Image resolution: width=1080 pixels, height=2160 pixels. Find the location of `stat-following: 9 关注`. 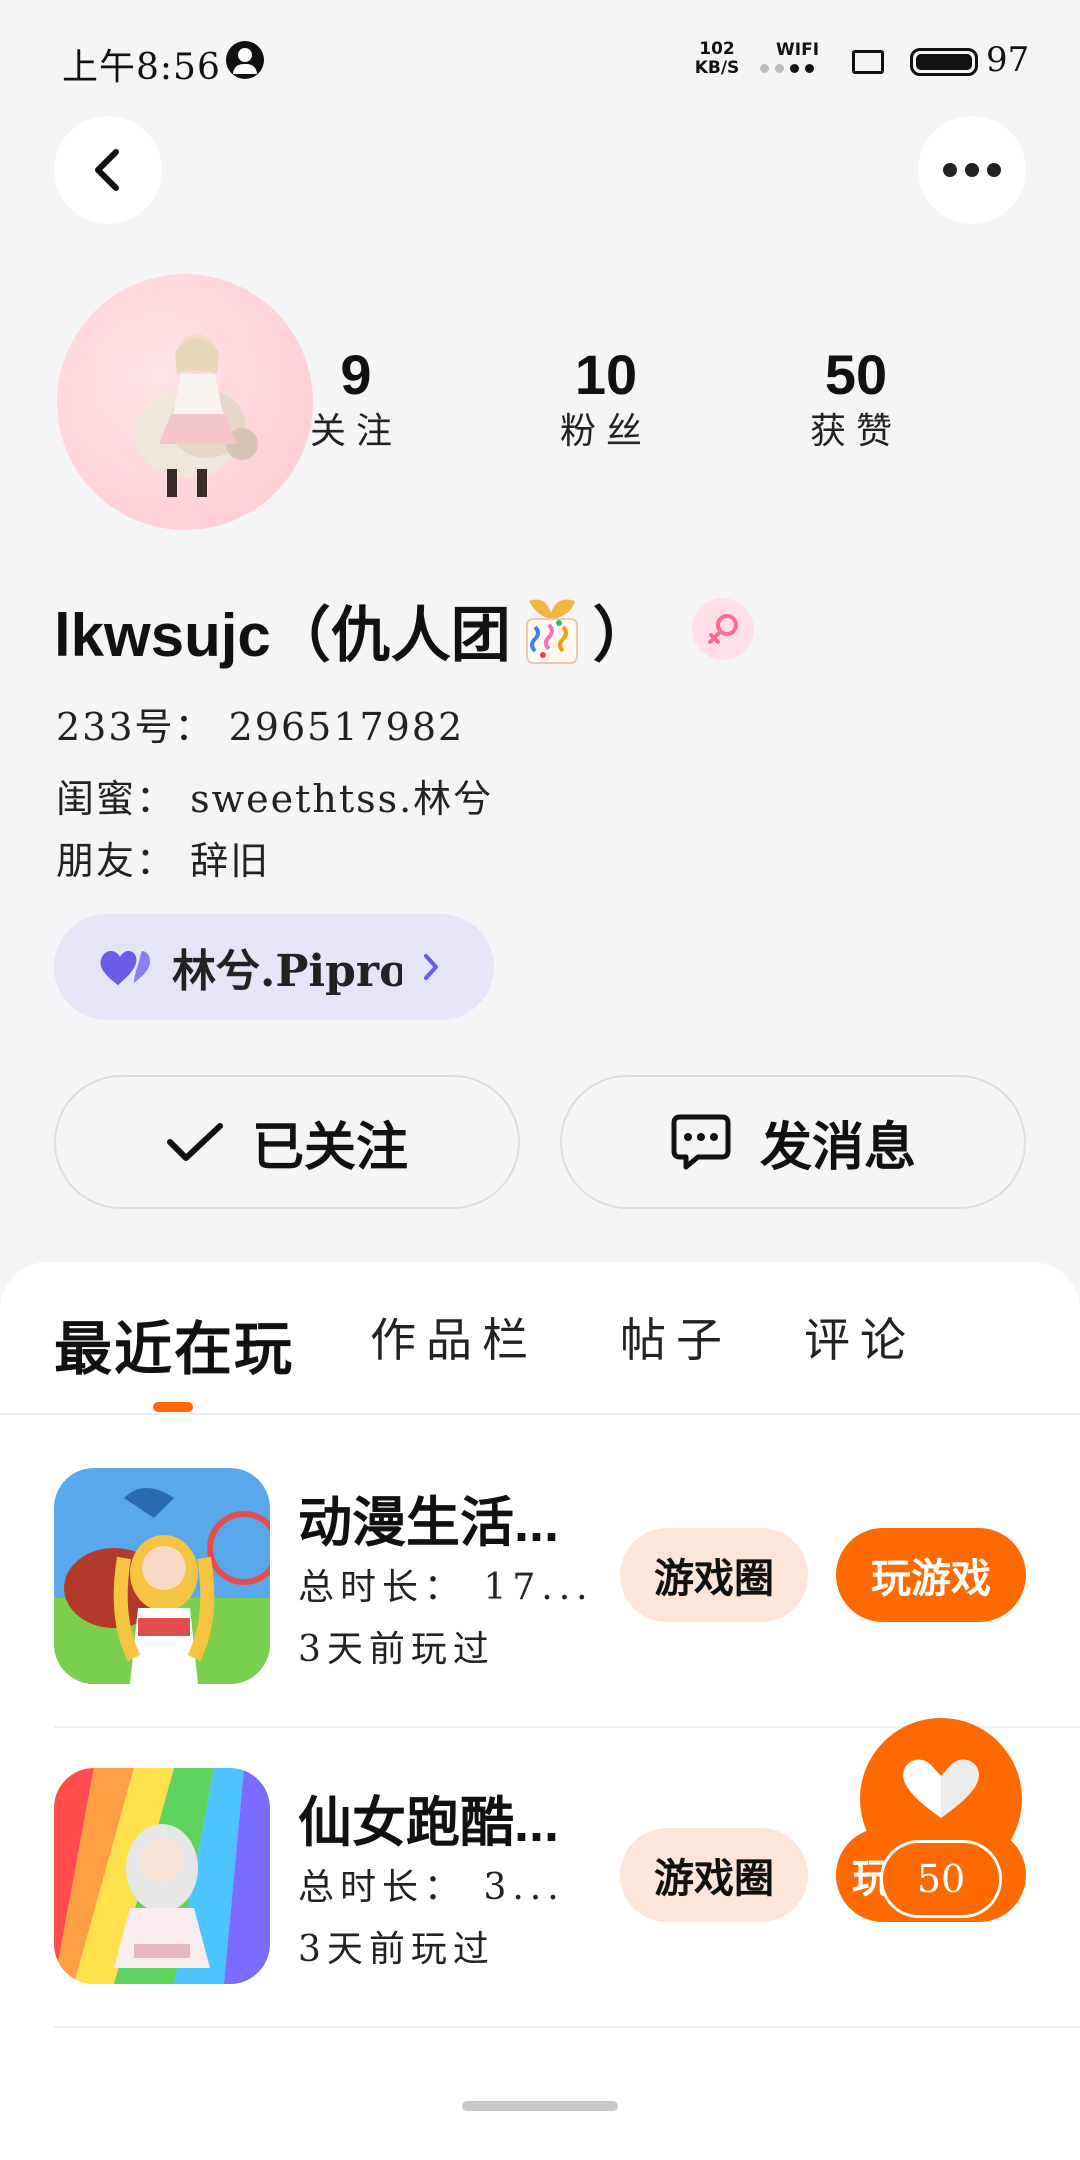

stat-following: 9 关注 is located at coordinates (356, 397).